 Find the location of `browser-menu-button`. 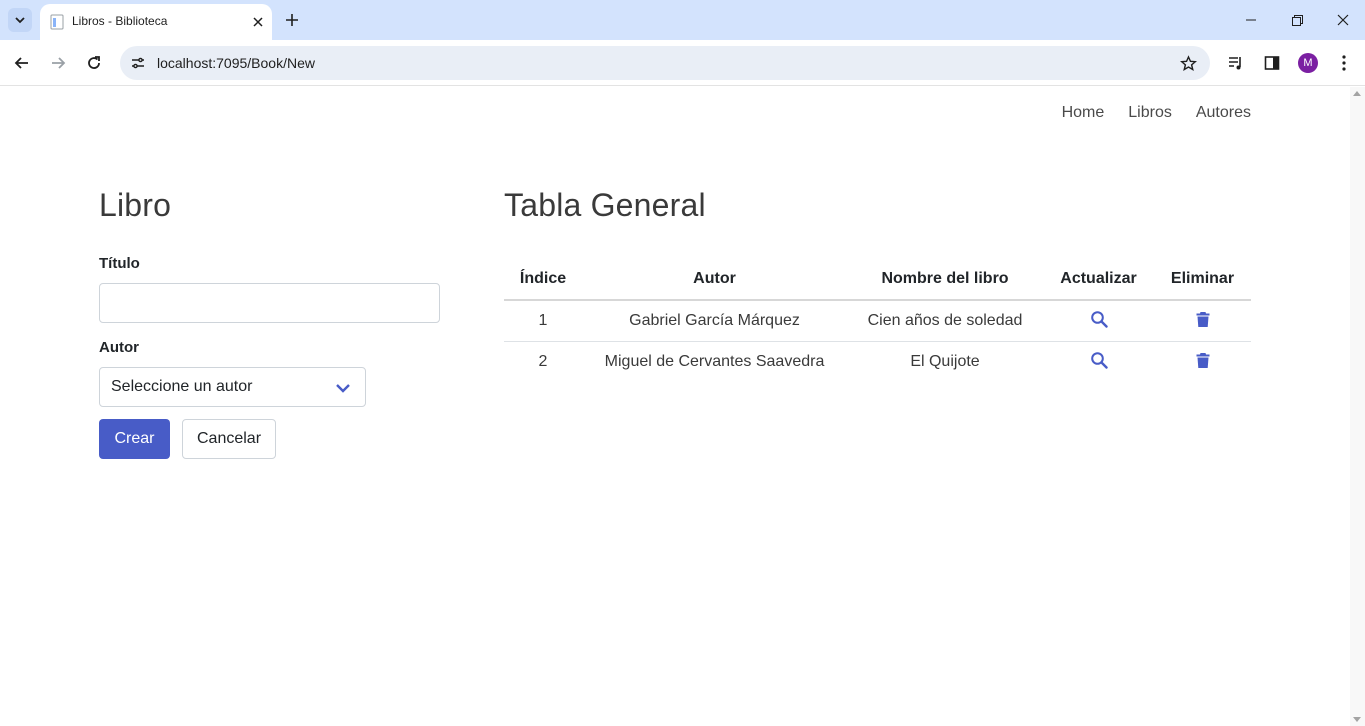

browser-menu-button is located at coordinates (1344, 63).